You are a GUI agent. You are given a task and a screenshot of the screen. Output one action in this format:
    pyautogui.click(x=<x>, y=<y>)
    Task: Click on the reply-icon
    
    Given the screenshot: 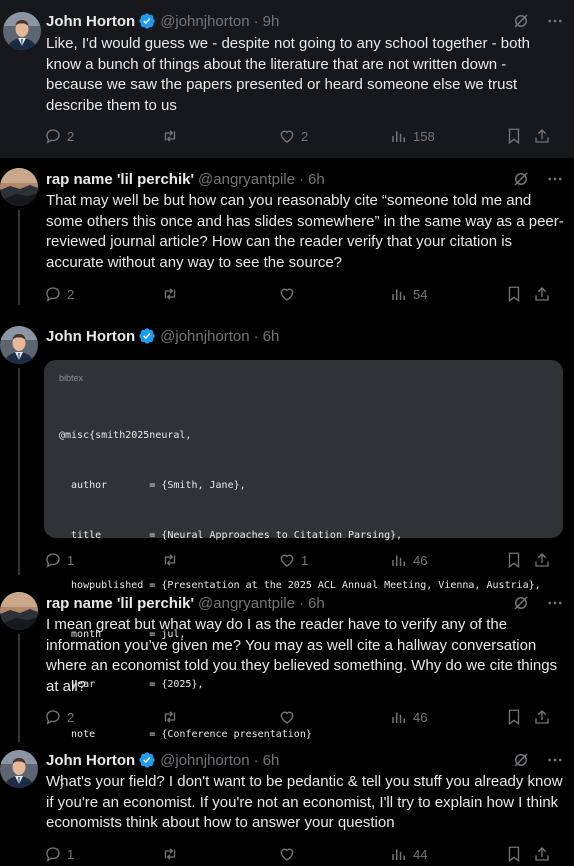 What is the action you would take?
    pyautogui.click(x=53, y=560)
    